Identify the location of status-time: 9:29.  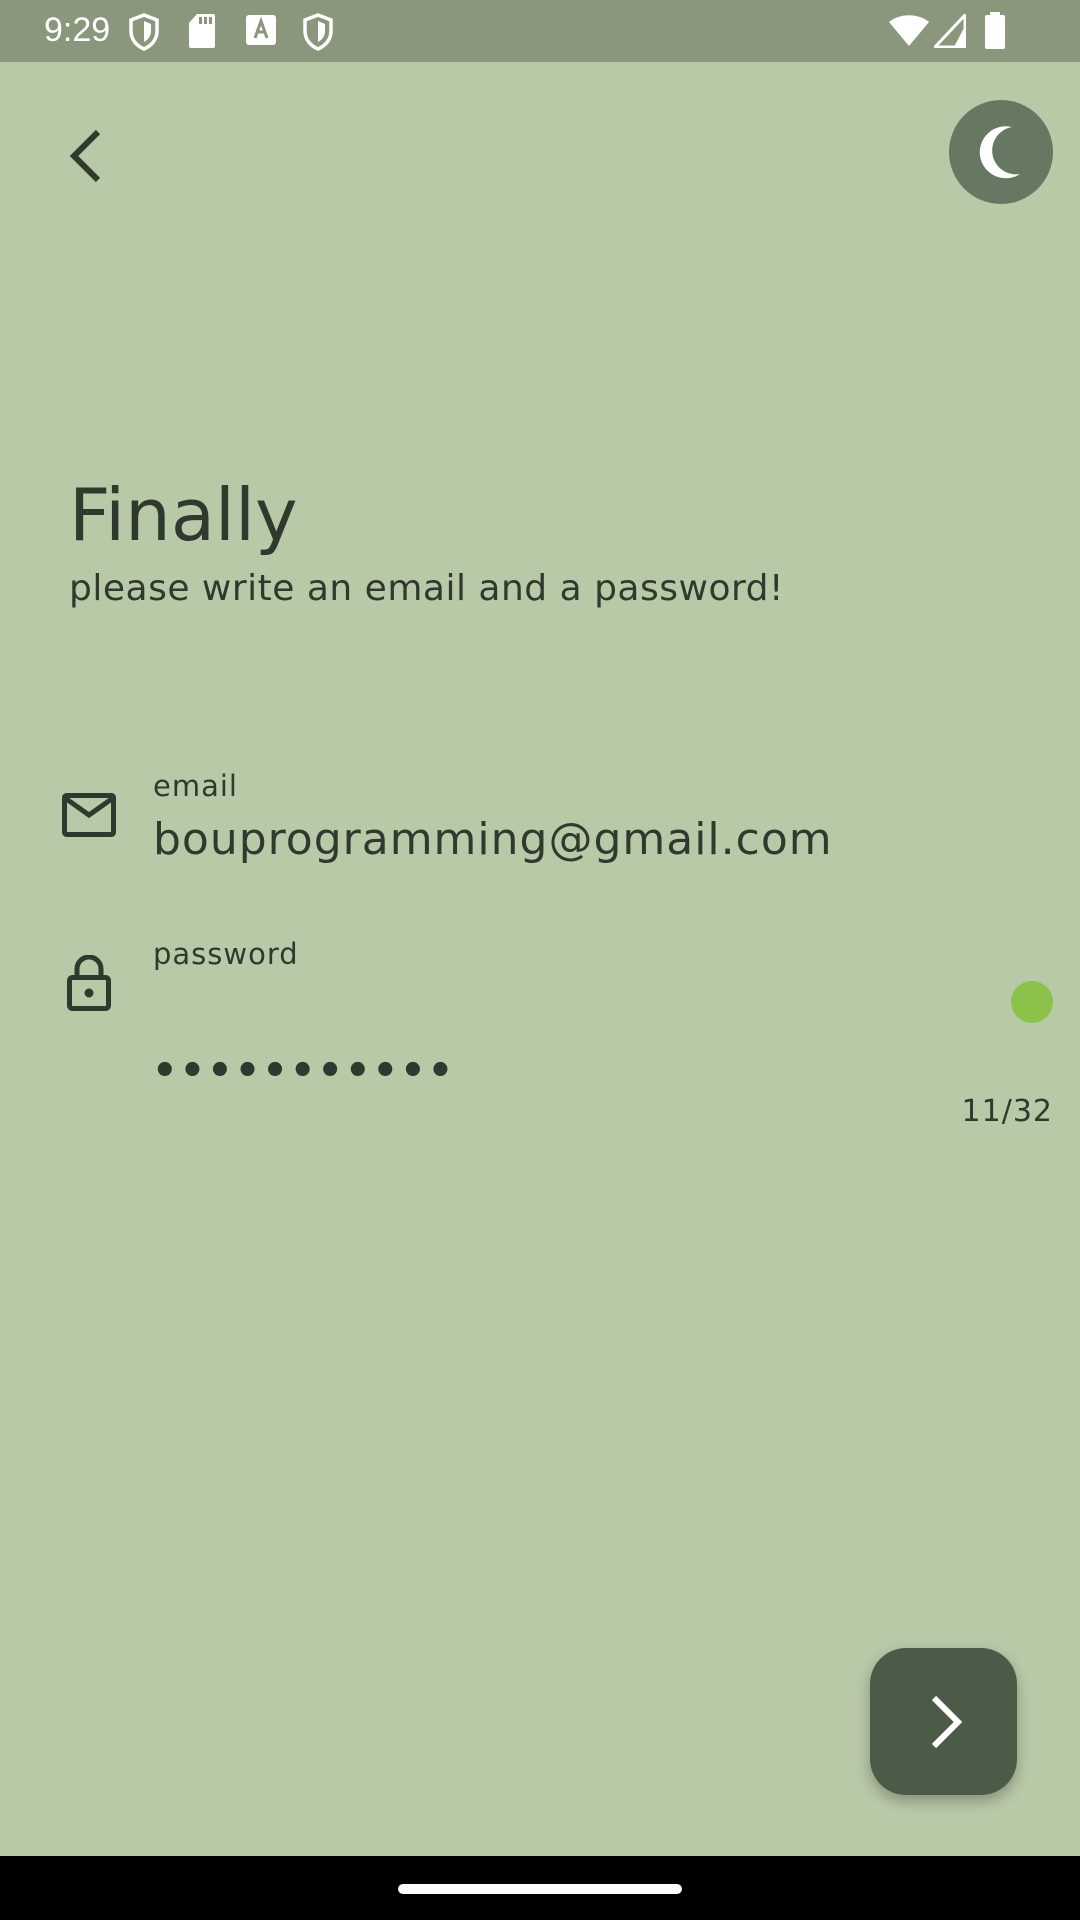
(77, 30).